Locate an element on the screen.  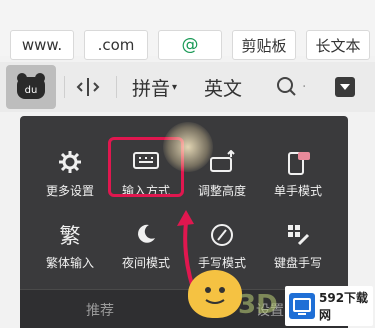
touch-indicator is located at coordinates (188, 147).